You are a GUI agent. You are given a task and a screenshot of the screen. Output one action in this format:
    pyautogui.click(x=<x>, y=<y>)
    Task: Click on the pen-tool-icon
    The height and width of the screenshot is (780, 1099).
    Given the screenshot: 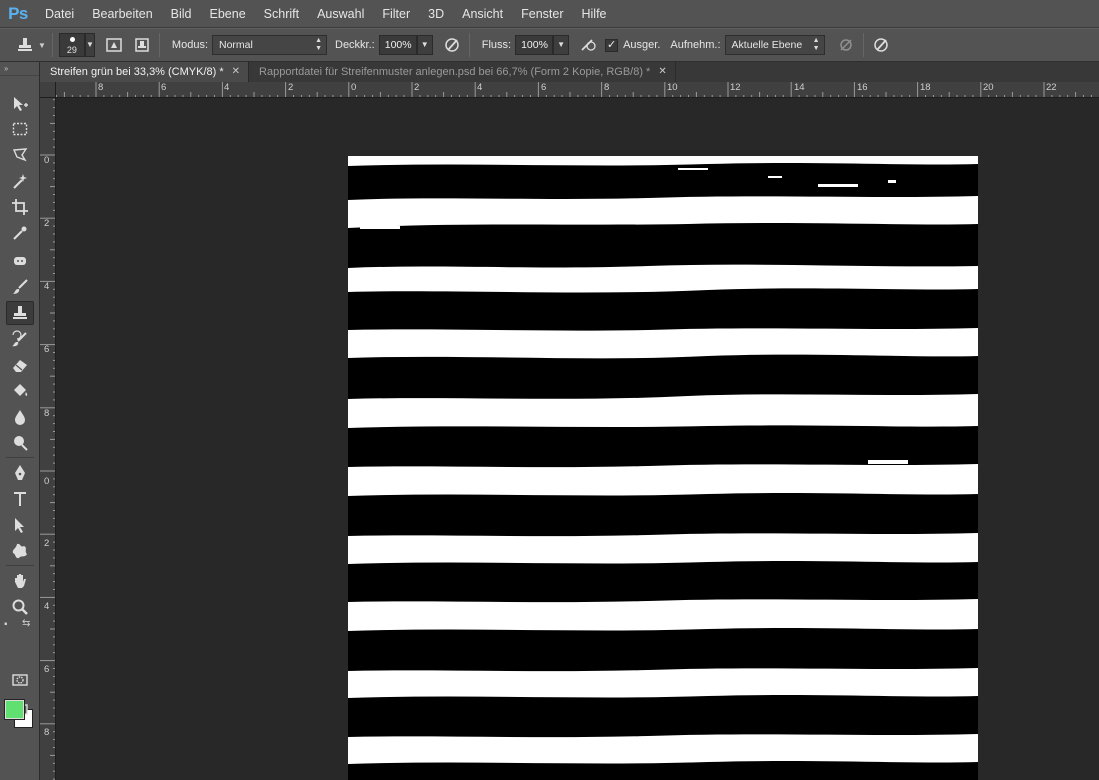 What is the action you would take?
    pyautogui.click(x=20, y=473)
    